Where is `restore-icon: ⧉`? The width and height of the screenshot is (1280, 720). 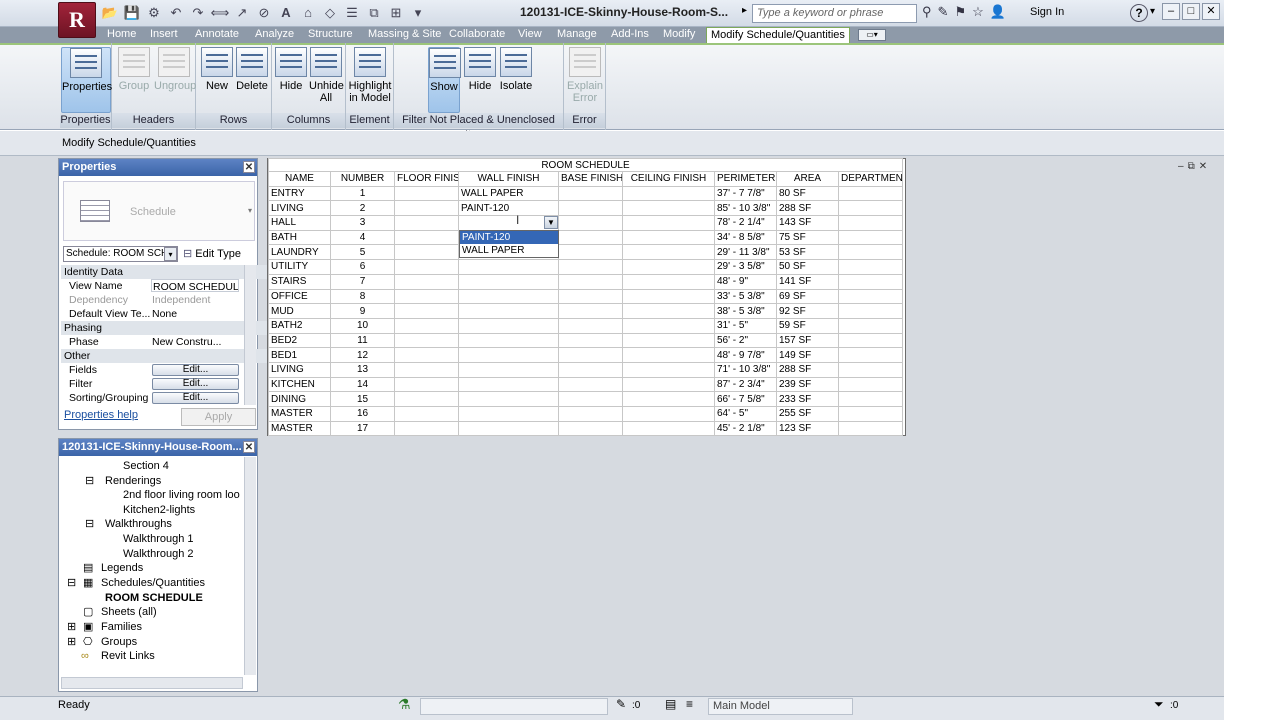
restore-icon: ⧉ is located at coordinates (1191, 166).